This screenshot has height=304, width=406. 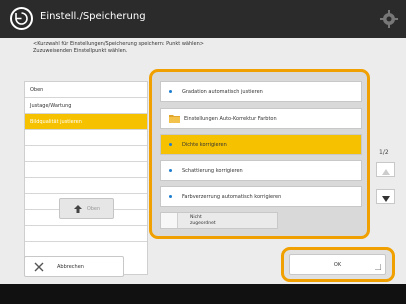 What do you see at coordinates (261, 170) in the screenshot?
I see `option-schattierung: Schattierung korrigieren` at bounding box center [261, 170].